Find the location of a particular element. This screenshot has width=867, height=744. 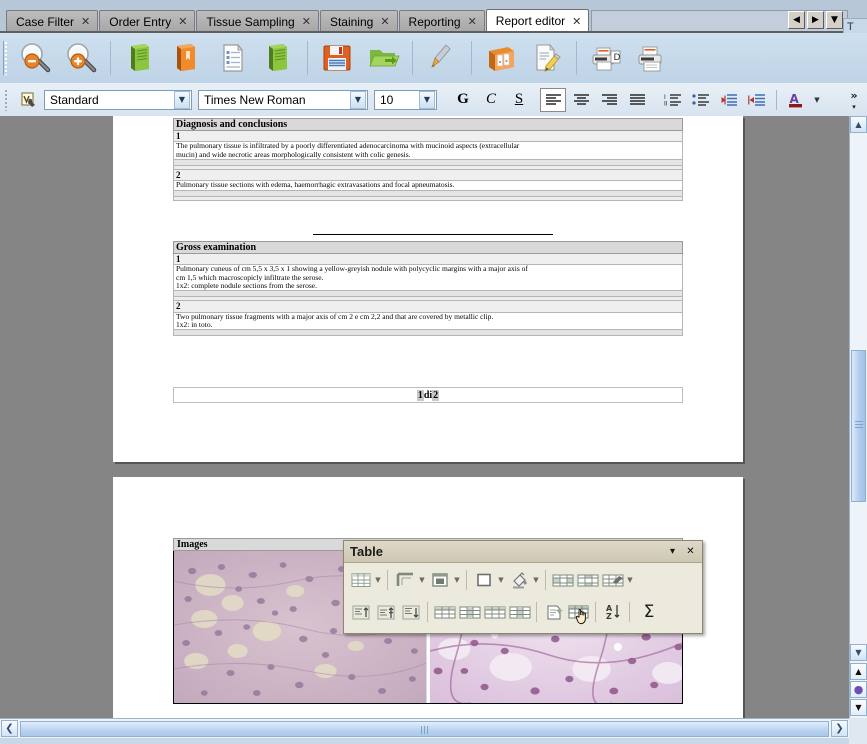

unordered-list-button is located at coordinates (701, 100).